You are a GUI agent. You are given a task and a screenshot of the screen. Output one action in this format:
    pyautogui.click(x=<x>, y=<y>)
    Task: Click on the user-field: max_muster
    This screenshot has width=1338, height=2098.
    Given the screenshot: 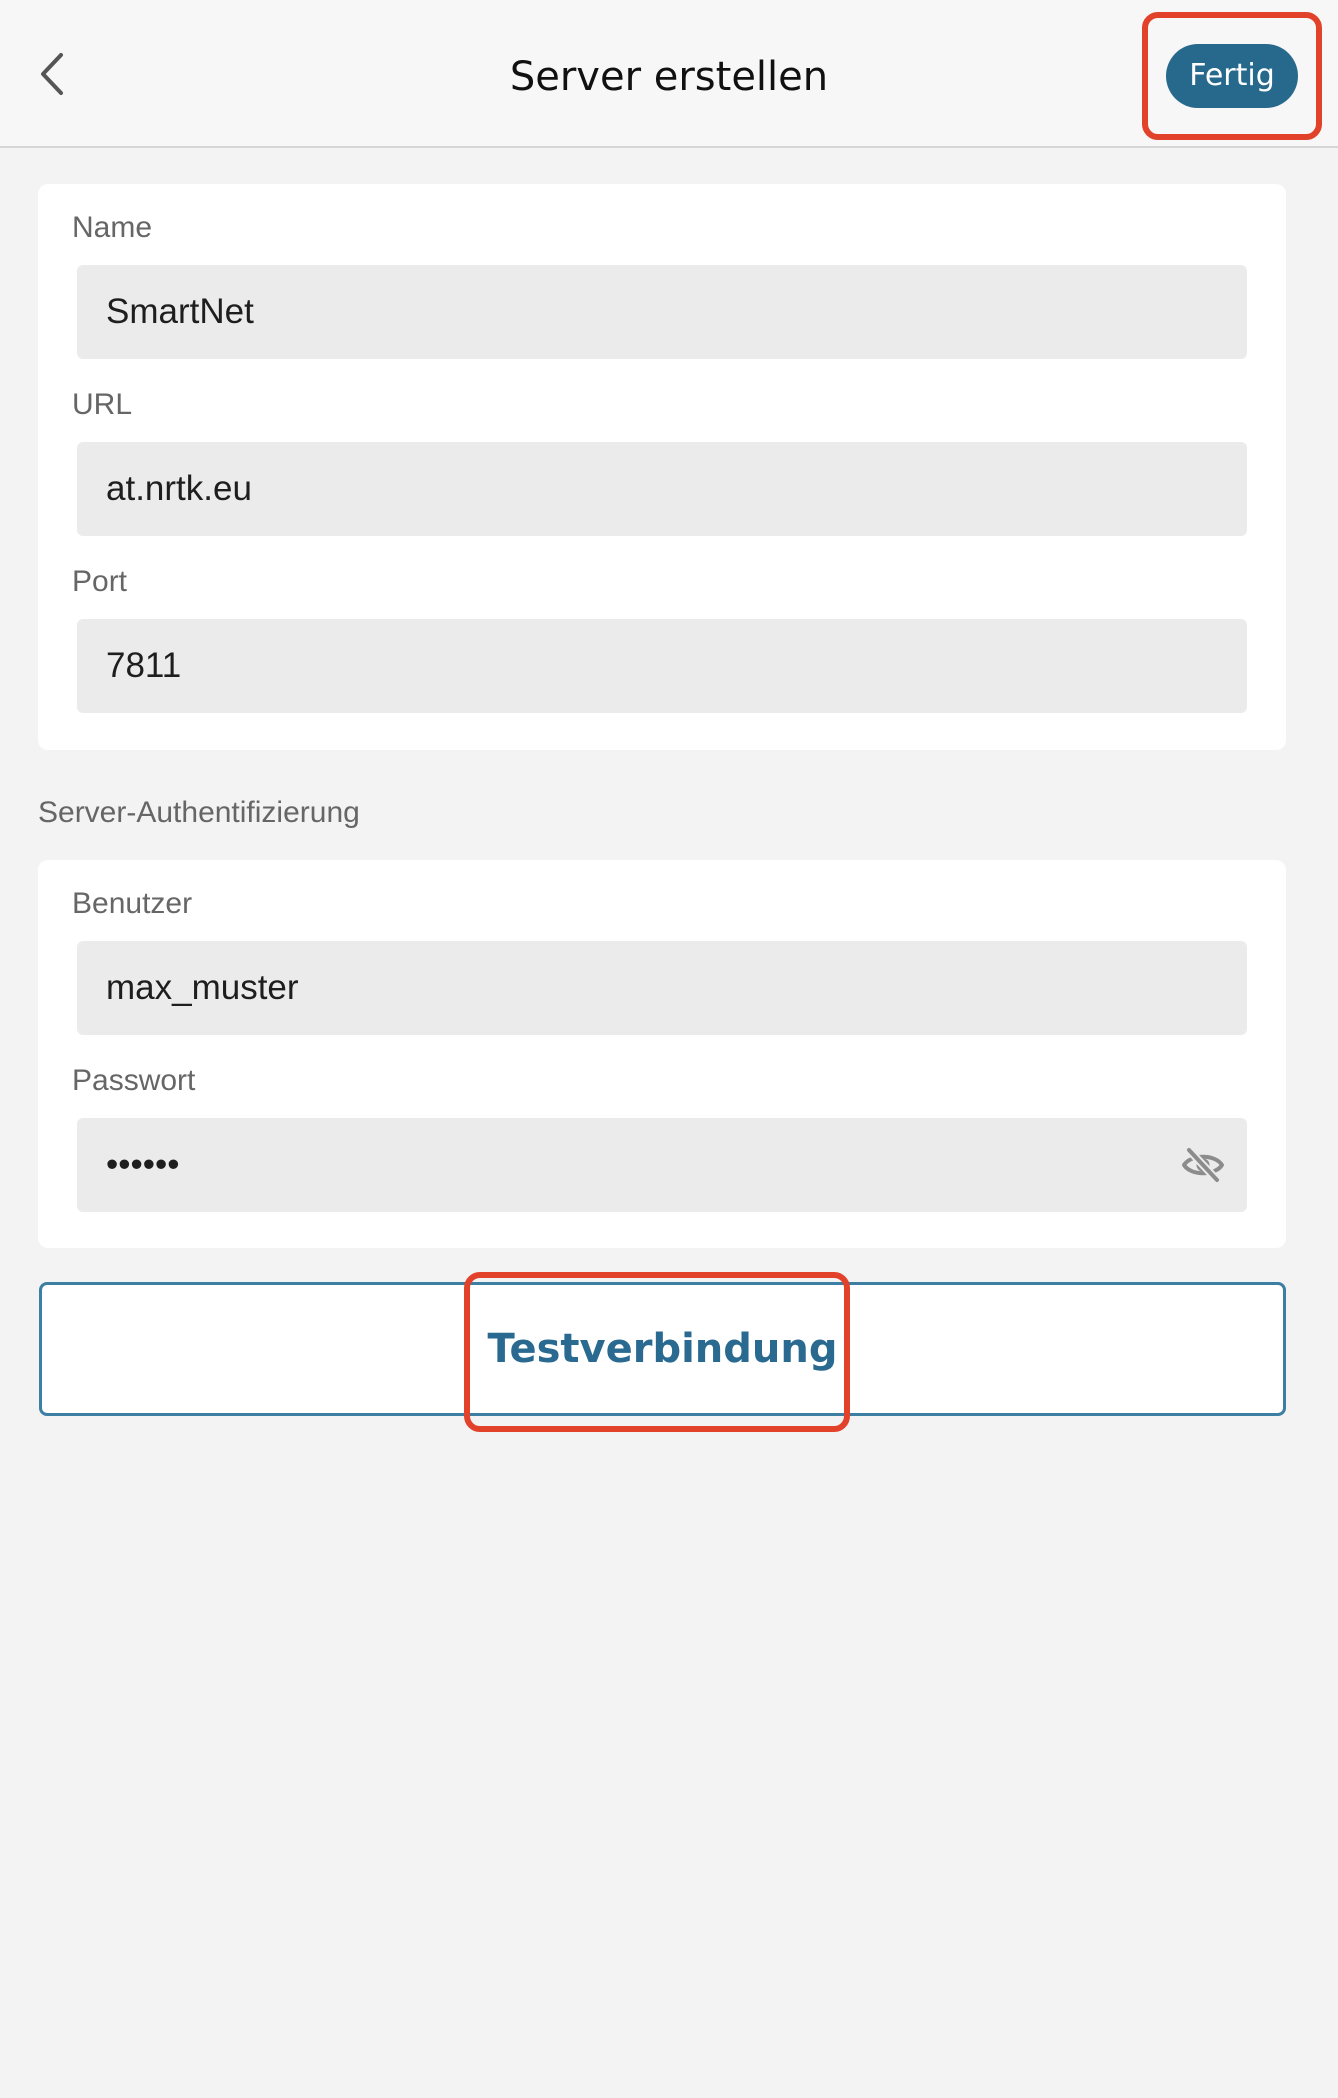 What is the action you would take?
    pyautogui.click(x=662, y=988)
    